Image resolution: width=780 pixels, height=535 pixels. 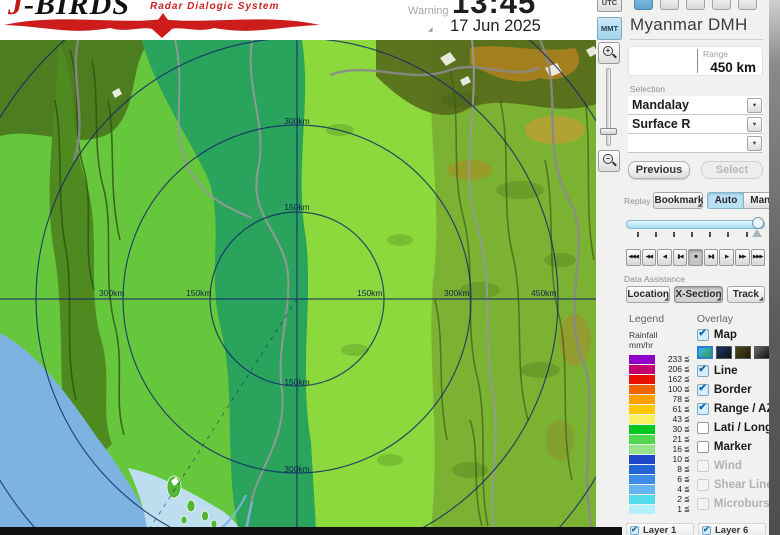 I want to click on zoom-slider-handle, so click(x=608, y=131).